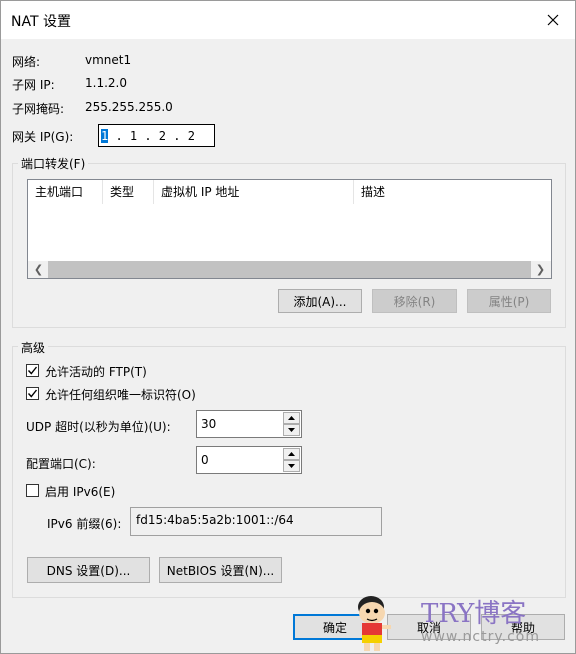  Describe the element at coordinates (84, 524) in the screenshot. I see `ipv6-prefix-label: IPv6 前缀(6):` at that location.